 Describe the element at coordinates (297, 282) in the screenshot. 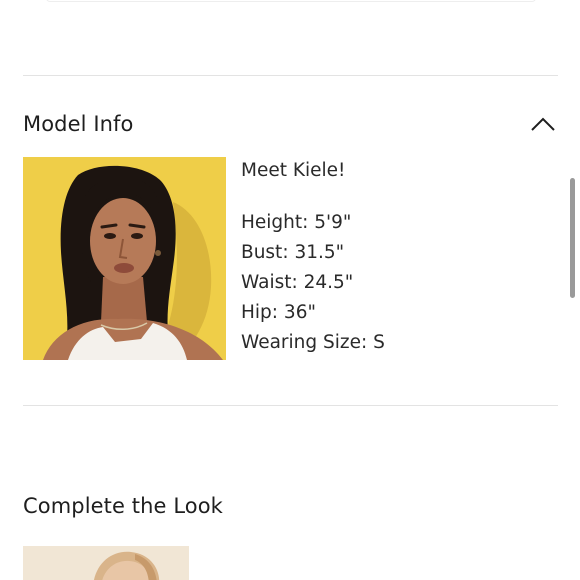

I see `model-stat-waist: Waist: 24.5"` at that location.